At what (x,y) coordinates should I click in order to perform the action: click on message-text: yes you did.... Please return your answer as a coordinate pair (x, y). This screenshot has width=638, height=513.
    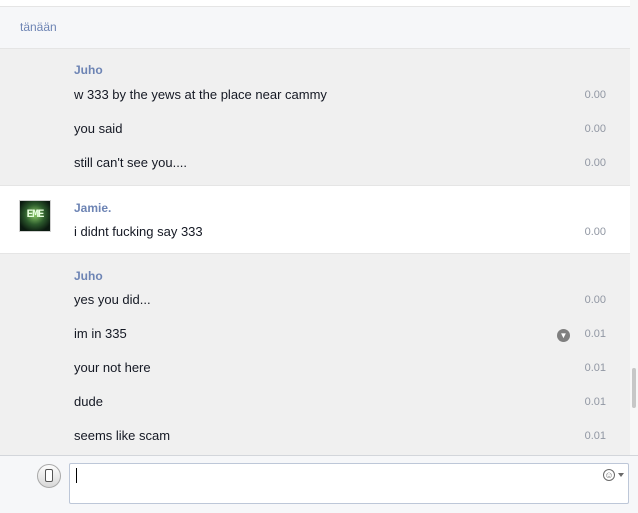
    Looking at the image, I should click on (112, 299).